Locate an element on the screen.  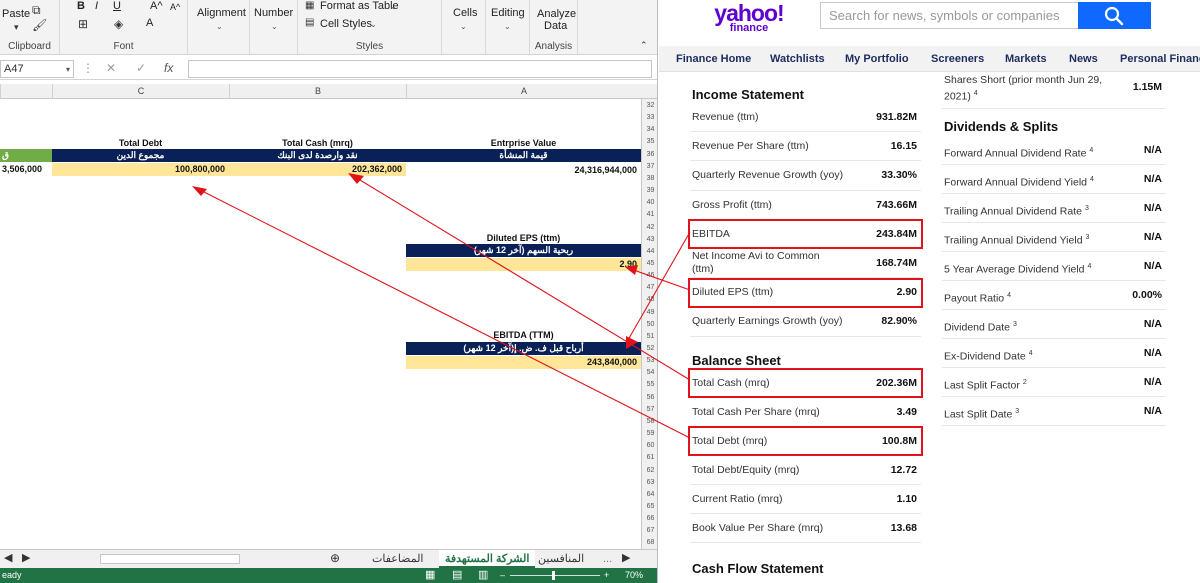
row-header: 51 is located at coordinates (649, 337).